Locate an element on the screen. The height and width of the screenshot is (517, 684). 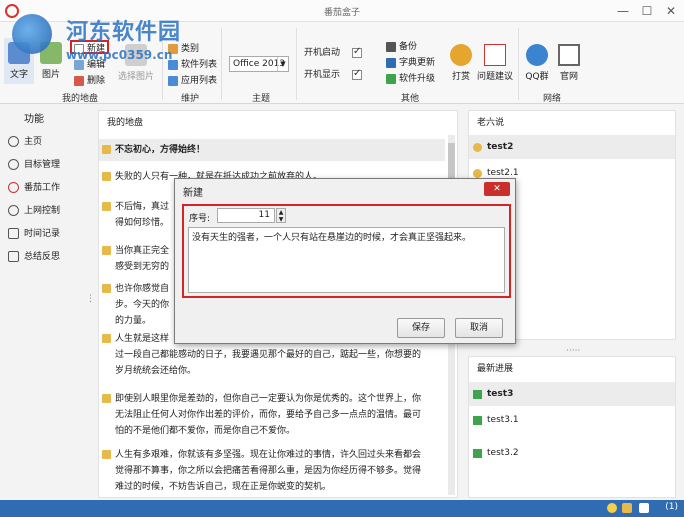
backup-icon is located at coordinates (391, 46).